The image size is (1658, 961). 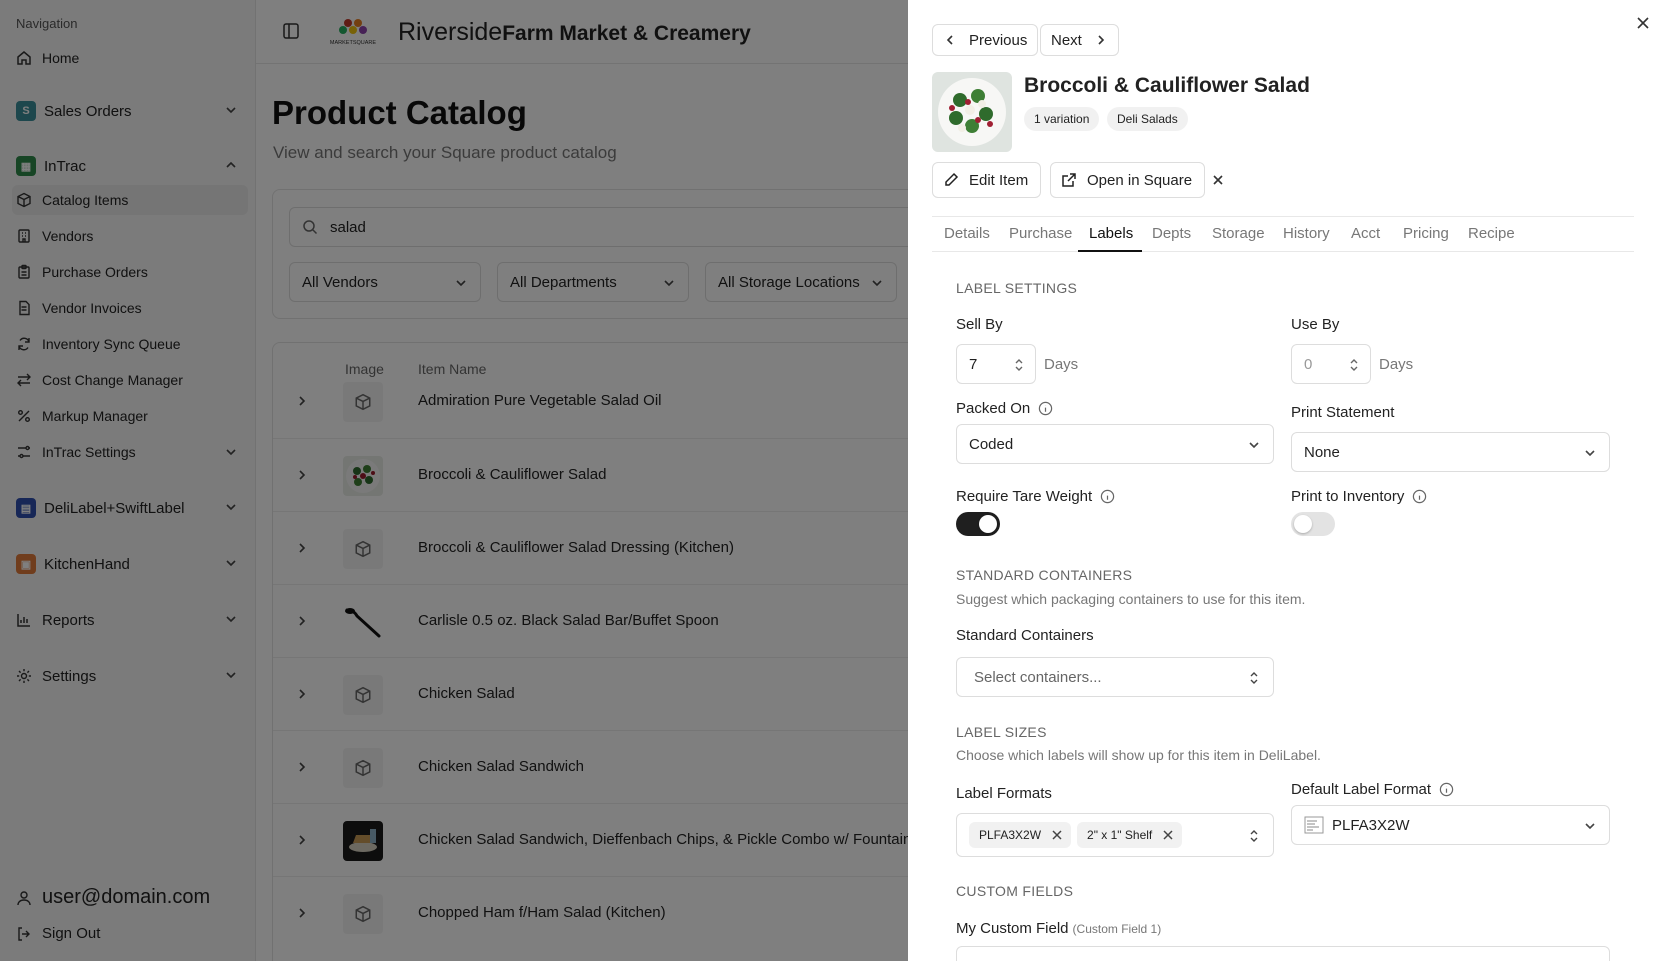 What do you see at coordinates (1120, 835) in the screenshot?
I see `format-chip-label: 2" x 1" Shelf` at bounding box center [1120, 835].